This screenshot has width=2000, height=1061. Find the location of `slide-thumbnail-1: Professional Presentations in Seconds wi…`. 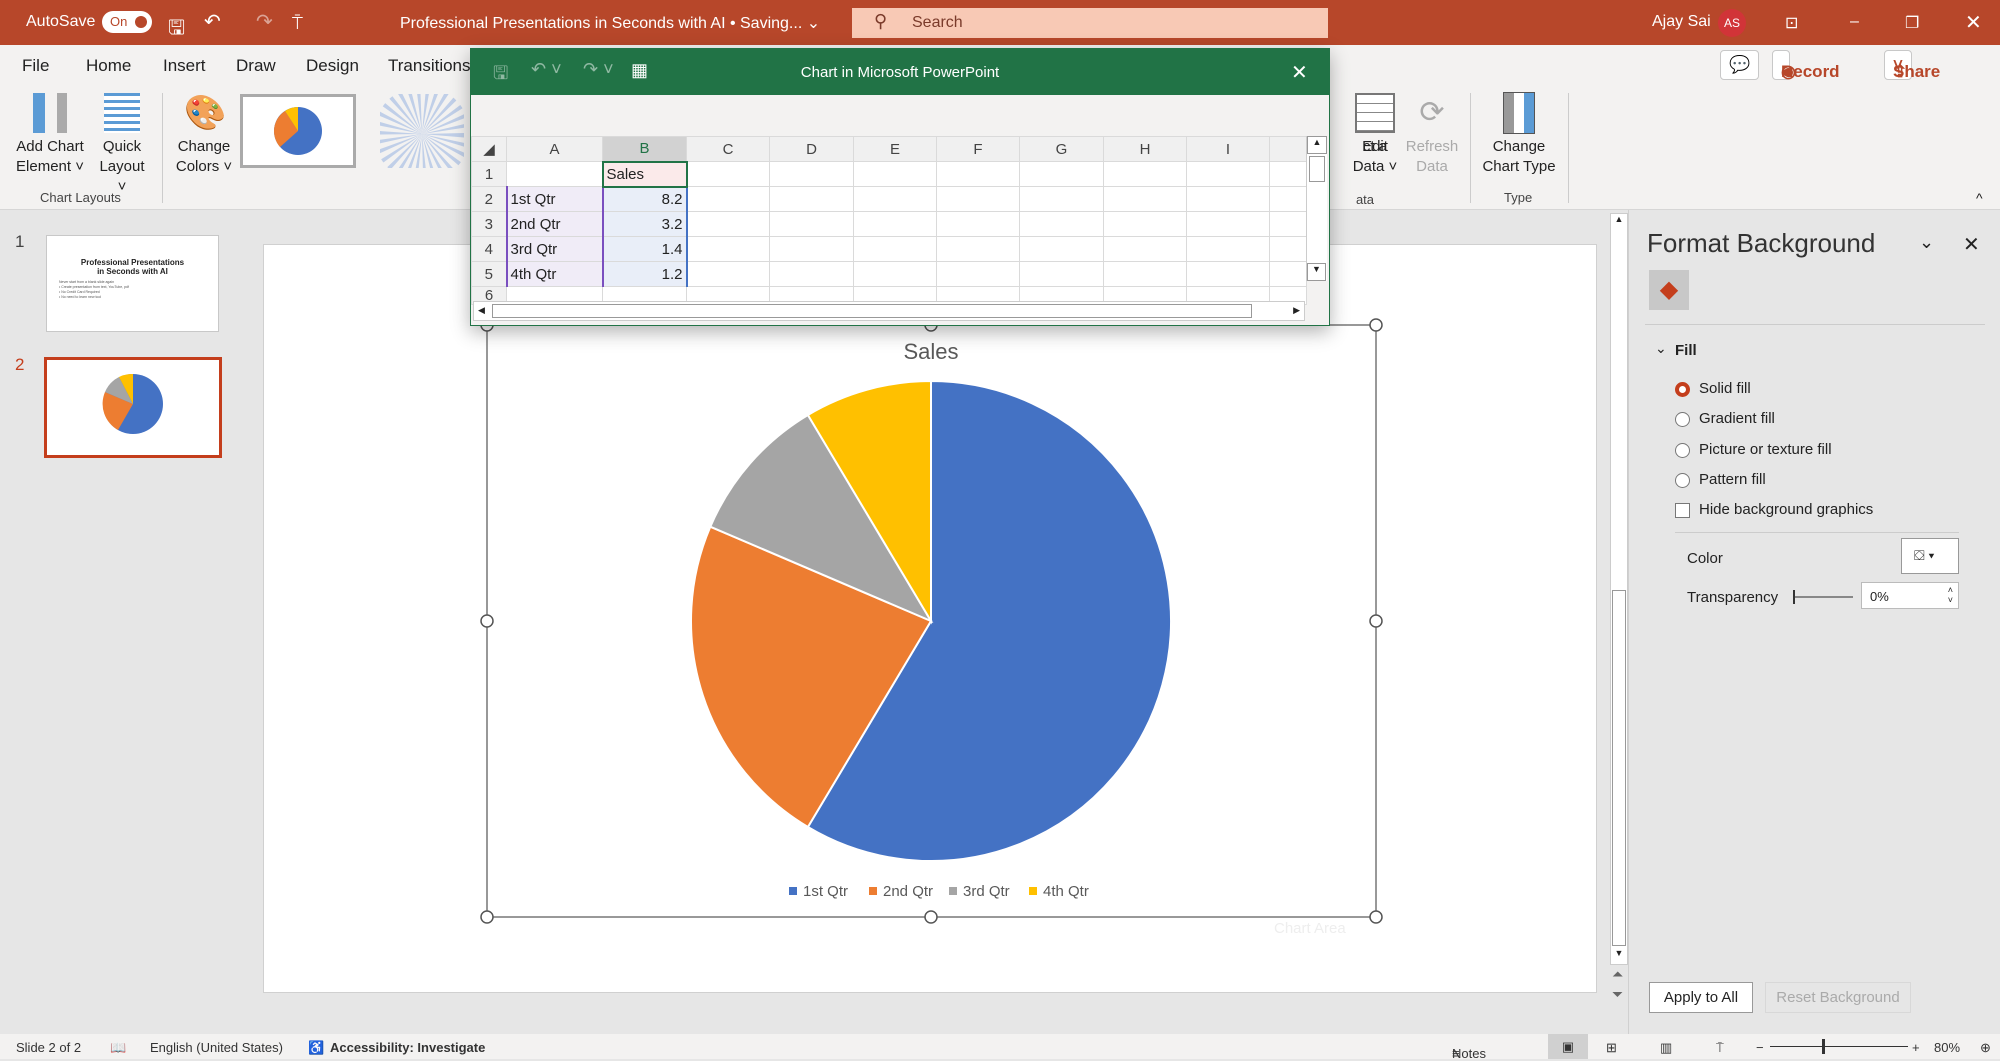

slide-thumbnail-1: Professional Presentations in Seconds wi… is located at coordinates (132, 283).